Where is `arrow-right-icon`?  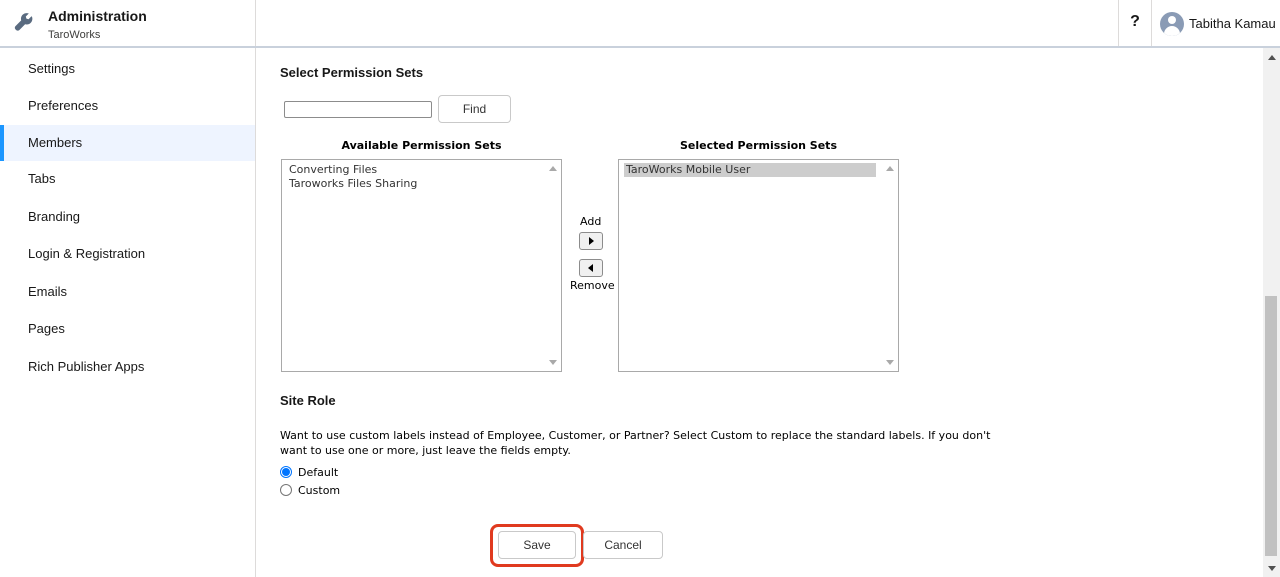 arrow-right-icon is located at coordinates (591, 241).